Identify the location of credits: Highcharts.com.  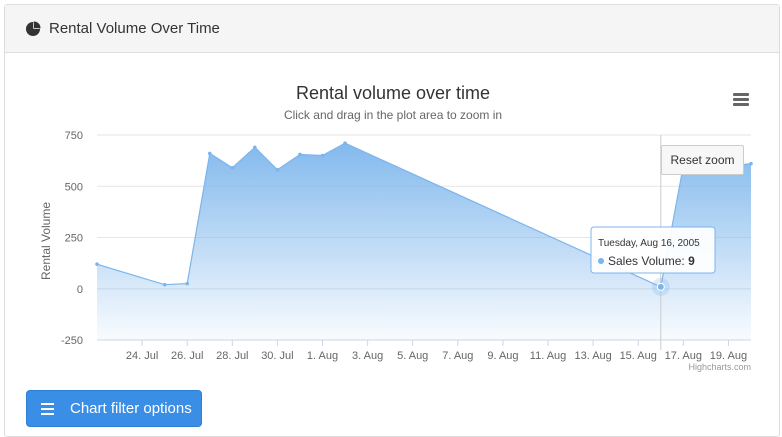
(719, 367).